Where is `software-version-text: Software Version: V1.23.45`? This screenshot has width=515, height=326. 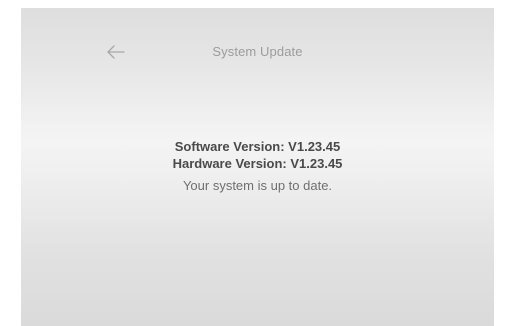 software-version-text: Software Version: V1.23.45 is located at coordinates (257, 146).